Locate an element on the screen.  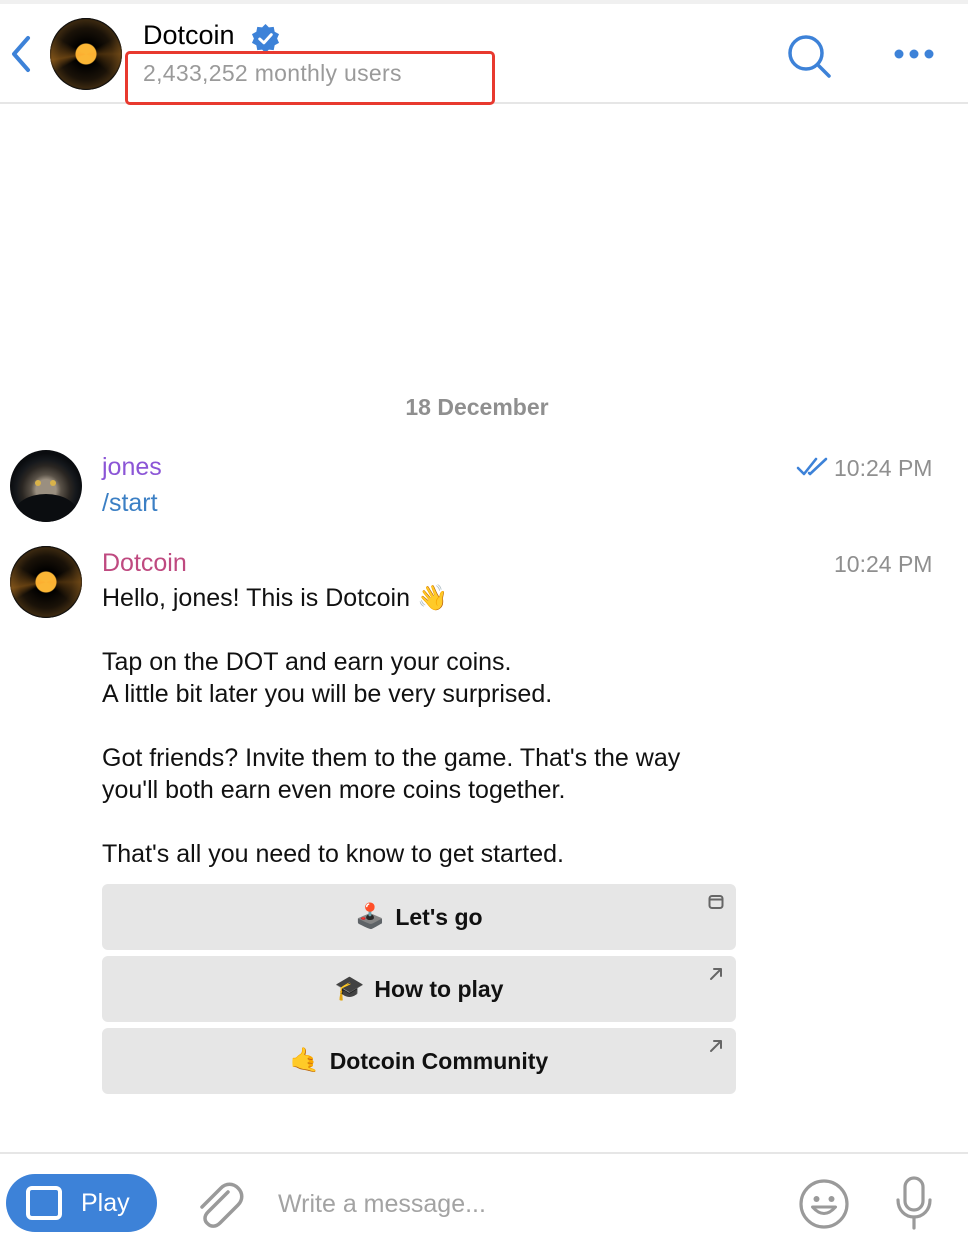
message-sender: jones is located at coordinates (132, 467).